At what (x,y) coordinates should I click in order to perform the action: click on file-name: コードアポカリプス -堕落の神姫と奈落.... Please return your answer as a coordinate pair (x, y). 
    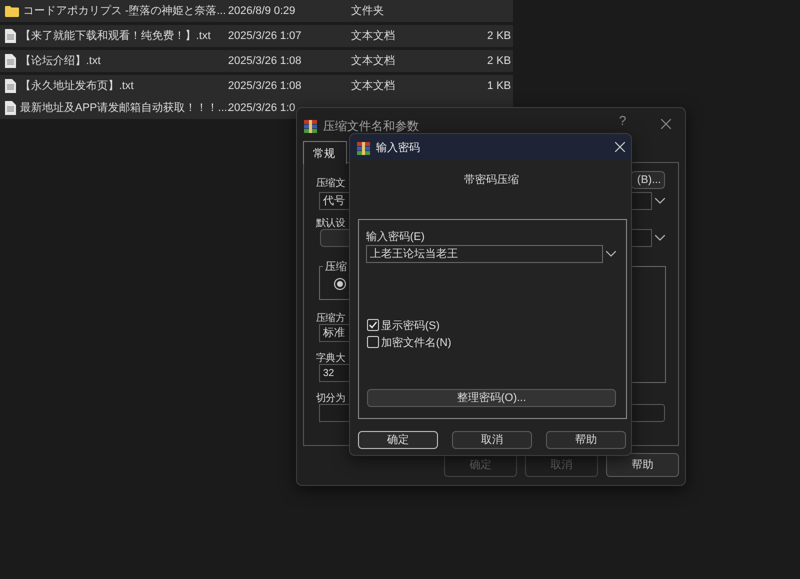
    Looking at the image, I should click on (124, 11).